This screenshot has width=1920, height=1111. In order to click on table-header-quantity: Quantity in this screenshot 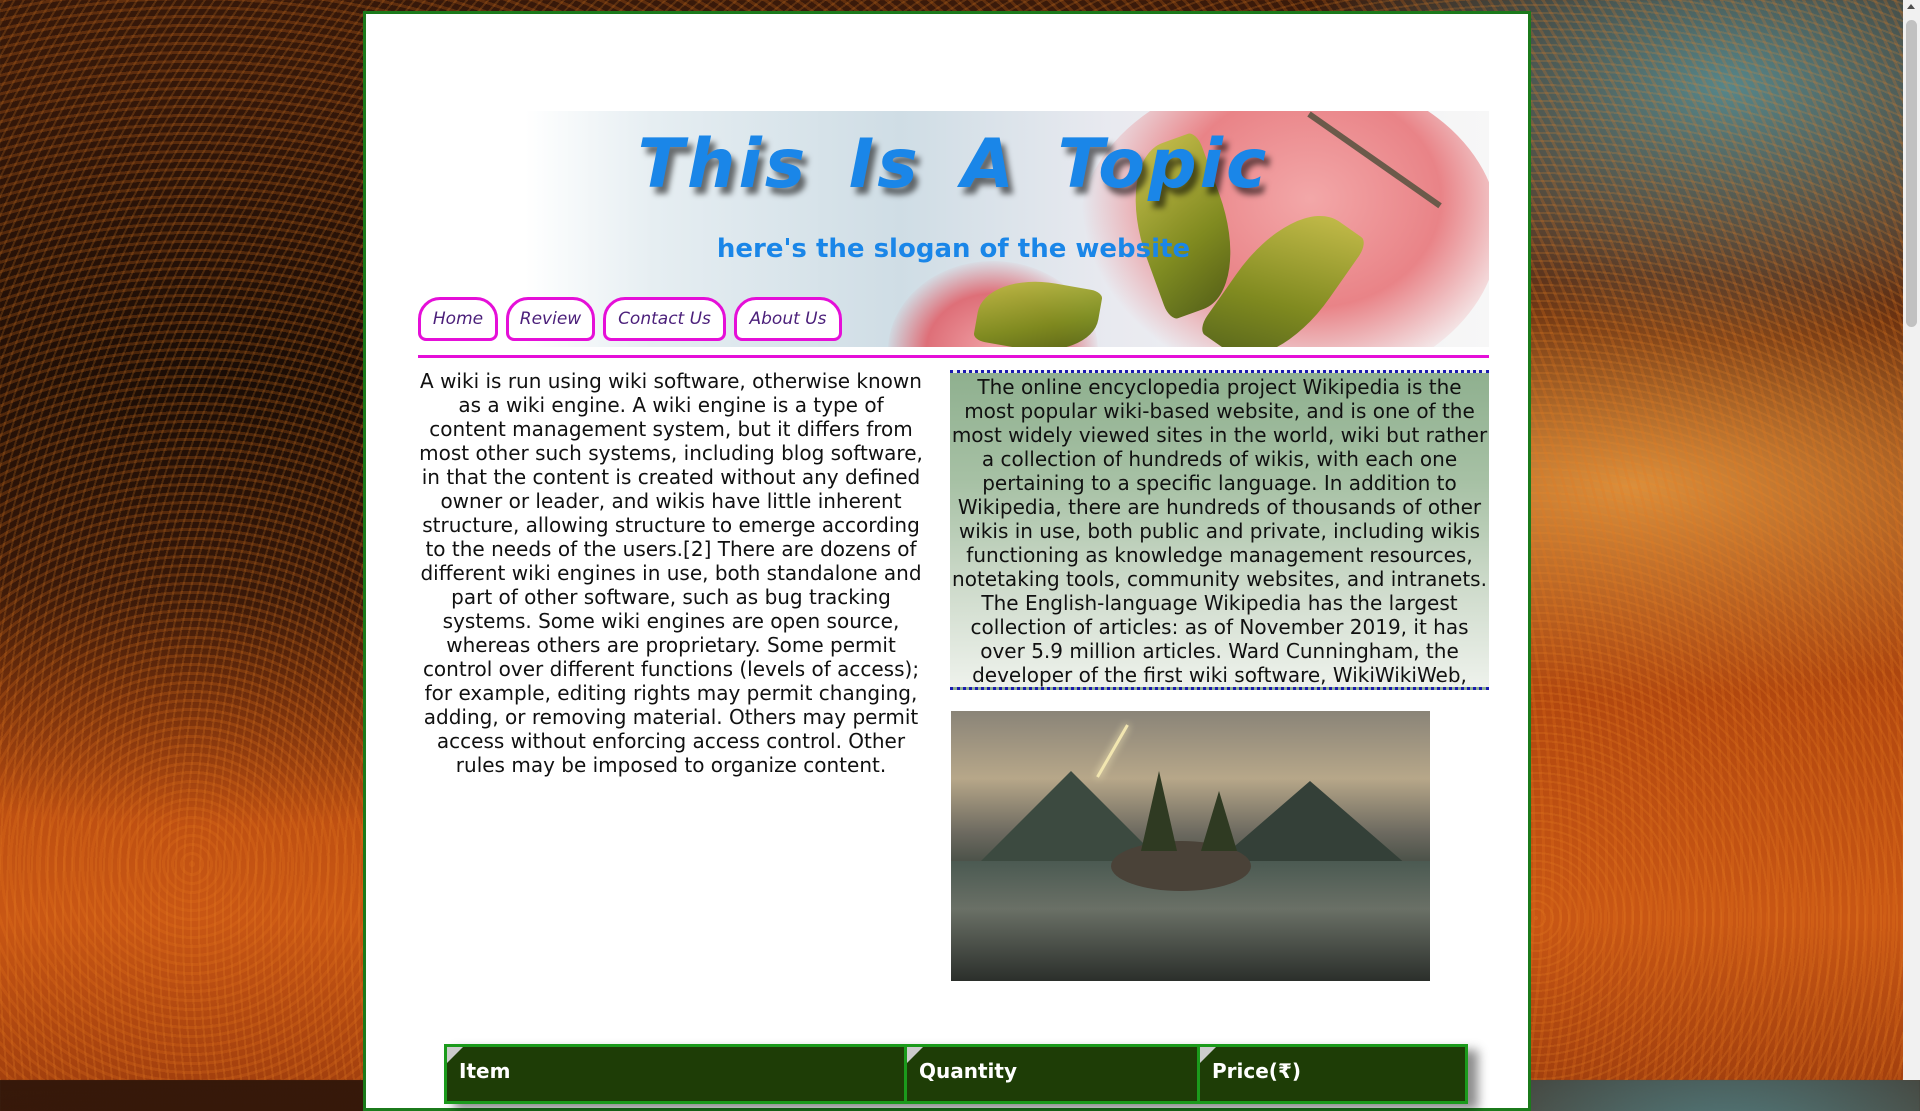, I will do `click(1053, 1074)`.